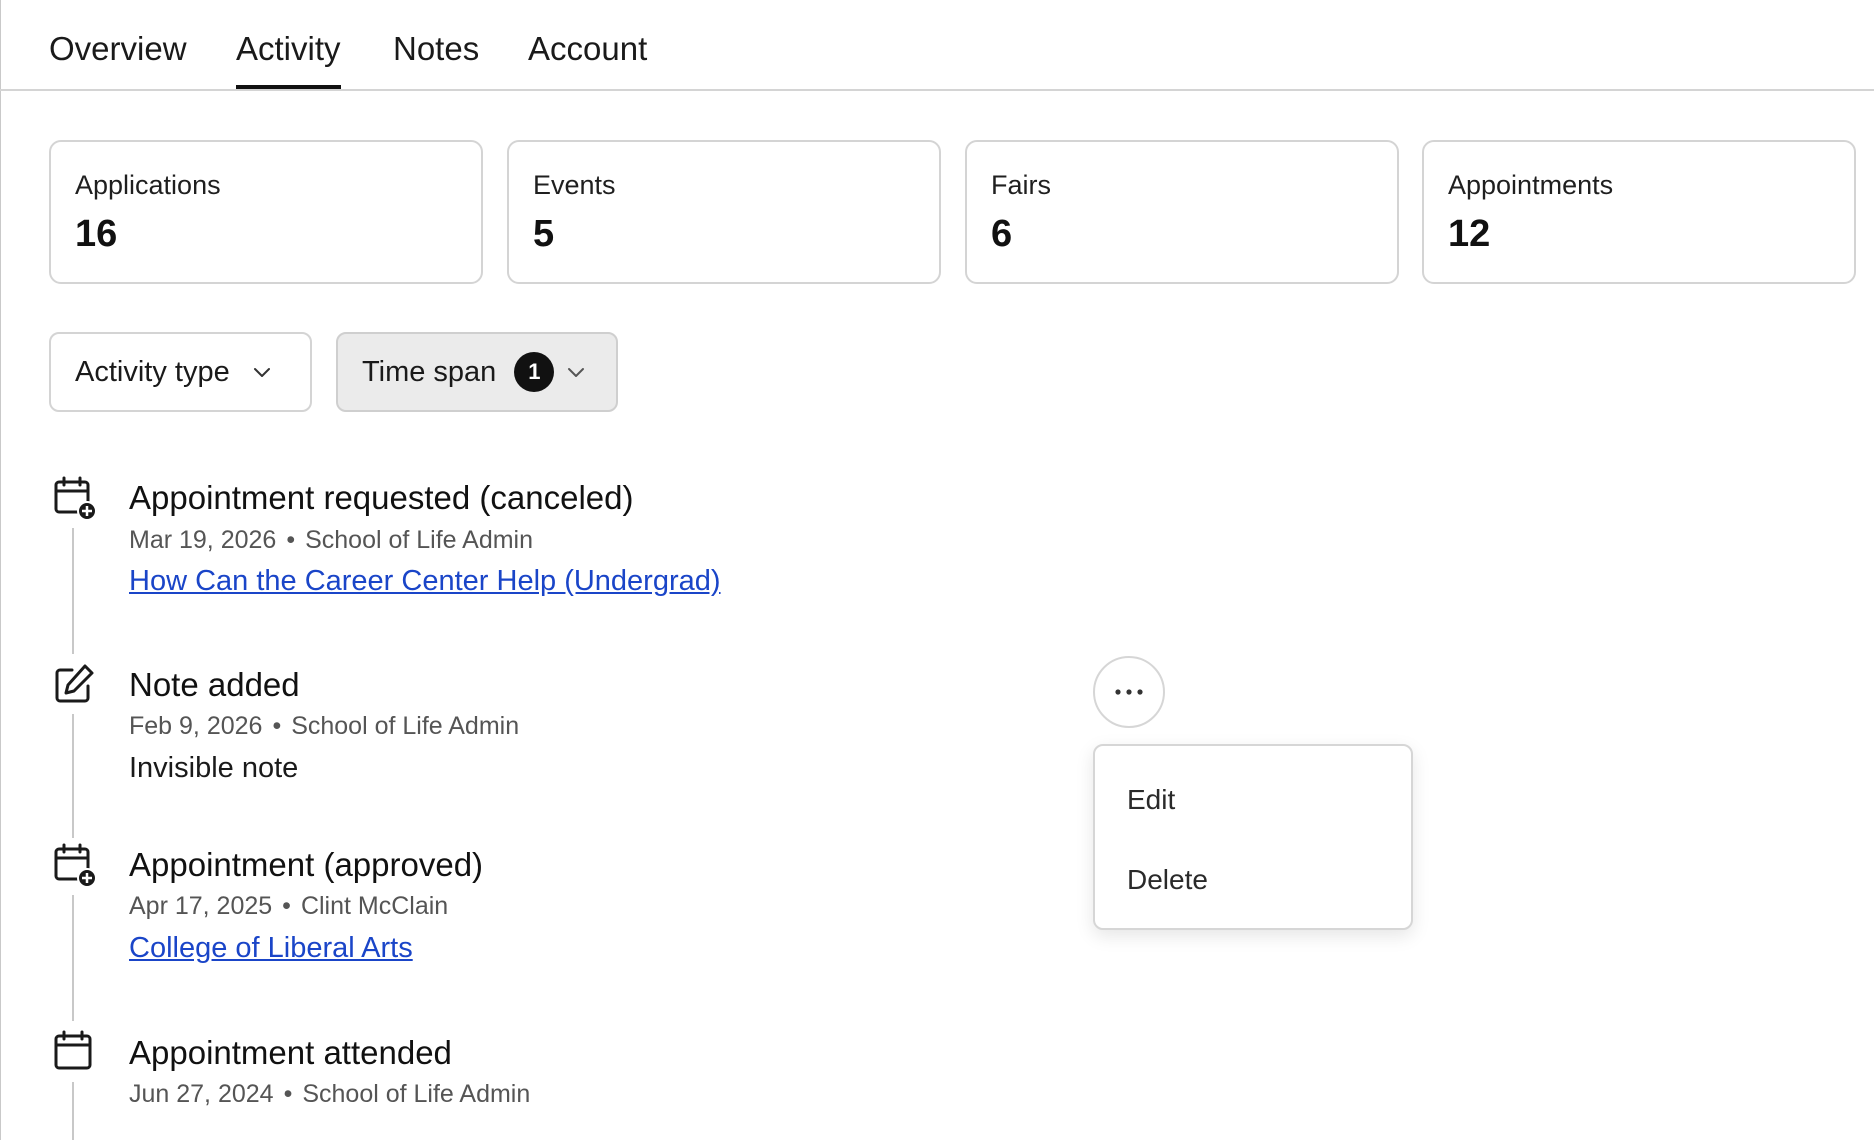 This screenshot has height=1140, width=1874. Describe the element at coordinates (429, 371) in the screenshot. I see `filter-label: Time span` at that location.